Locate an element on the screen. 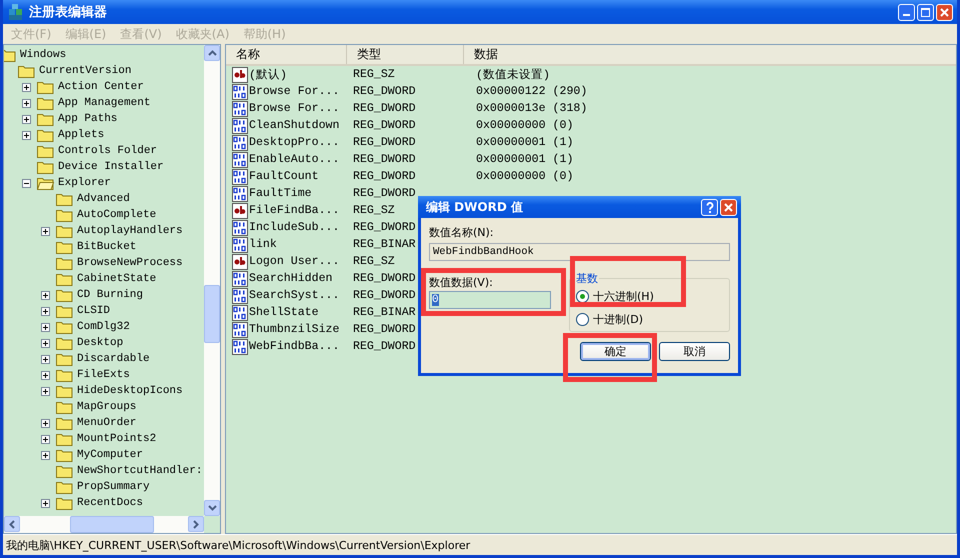 The width and height of the screenshot is (960, 558). tree-item: CD Burning is located at coordinates (110, 295).